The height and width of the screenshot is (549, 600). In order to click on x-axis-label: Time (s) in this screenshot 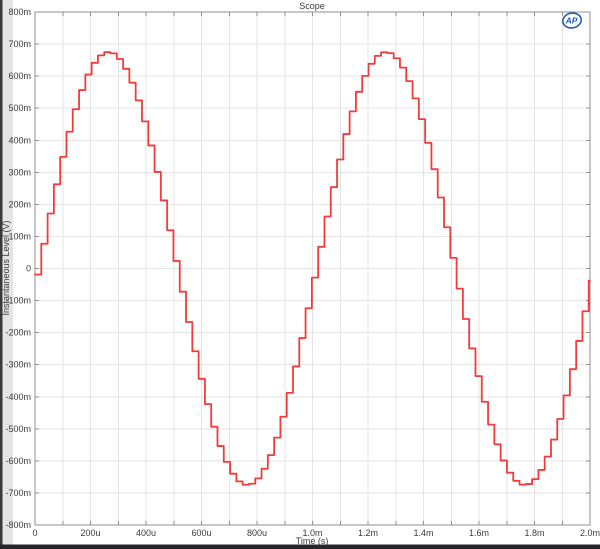, I will do `click(312, 541)`.